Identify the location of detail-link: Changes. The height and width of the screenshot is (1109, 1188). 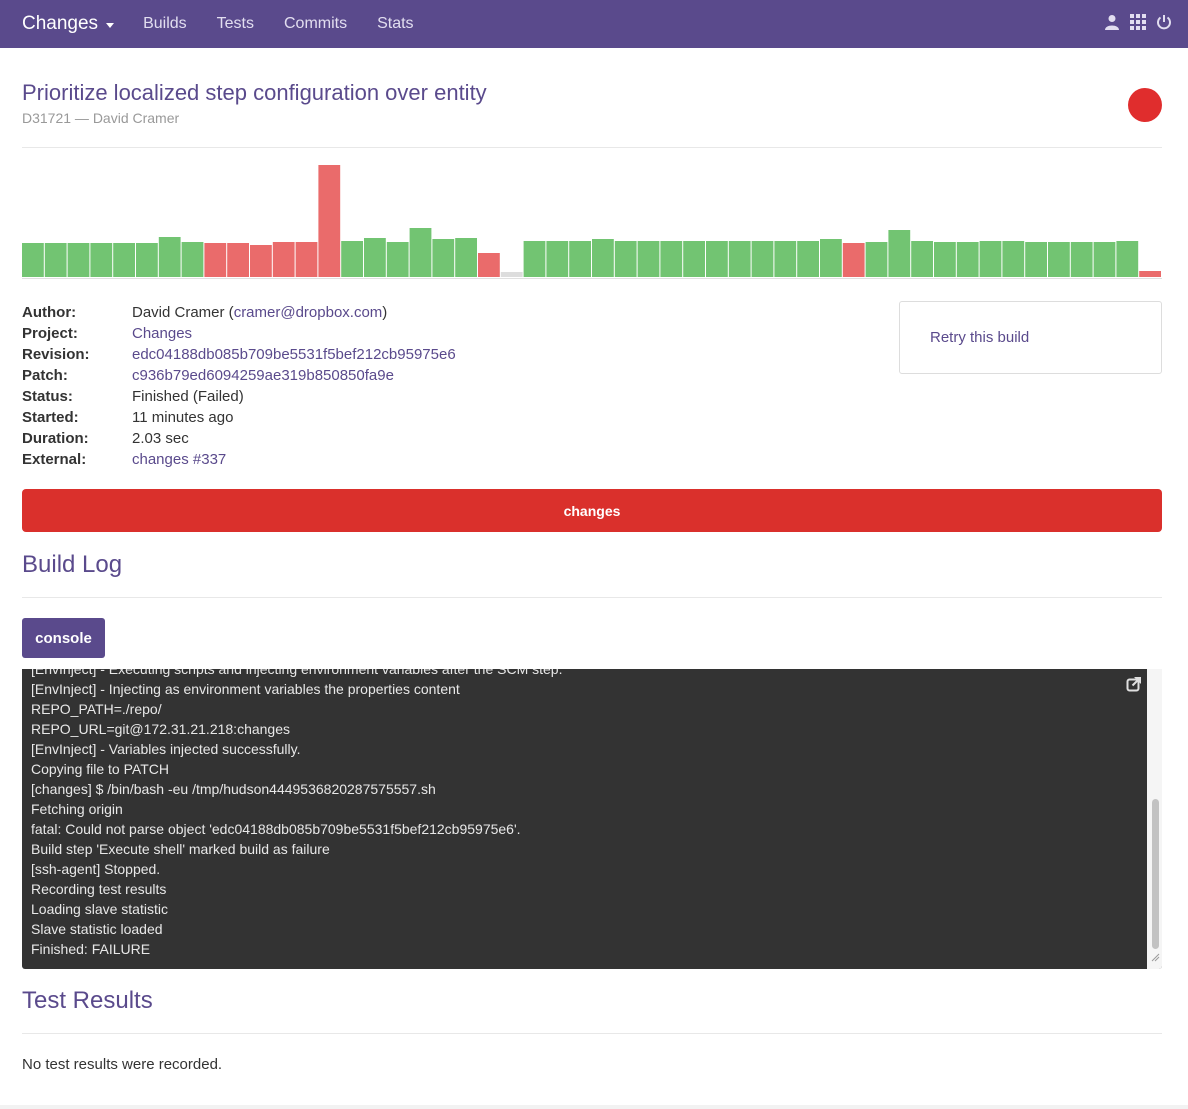
(162, 333).